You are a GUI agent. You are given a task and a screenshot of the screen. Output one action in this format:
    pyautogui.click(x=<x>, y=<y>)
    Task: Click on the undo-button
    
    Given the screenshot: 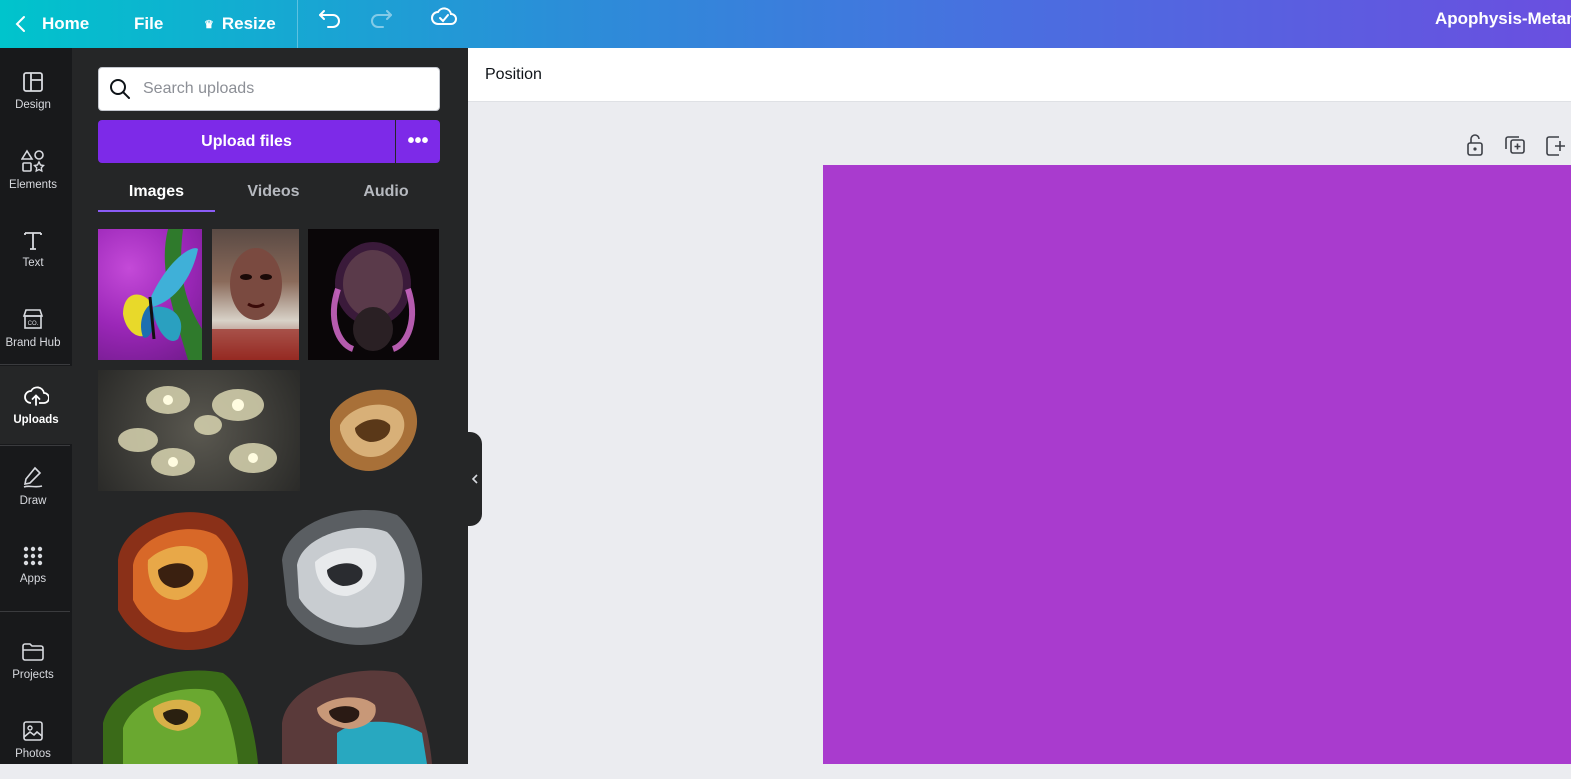 What is the action you would take?
    pyautogui.click(x=330, y=20)
    